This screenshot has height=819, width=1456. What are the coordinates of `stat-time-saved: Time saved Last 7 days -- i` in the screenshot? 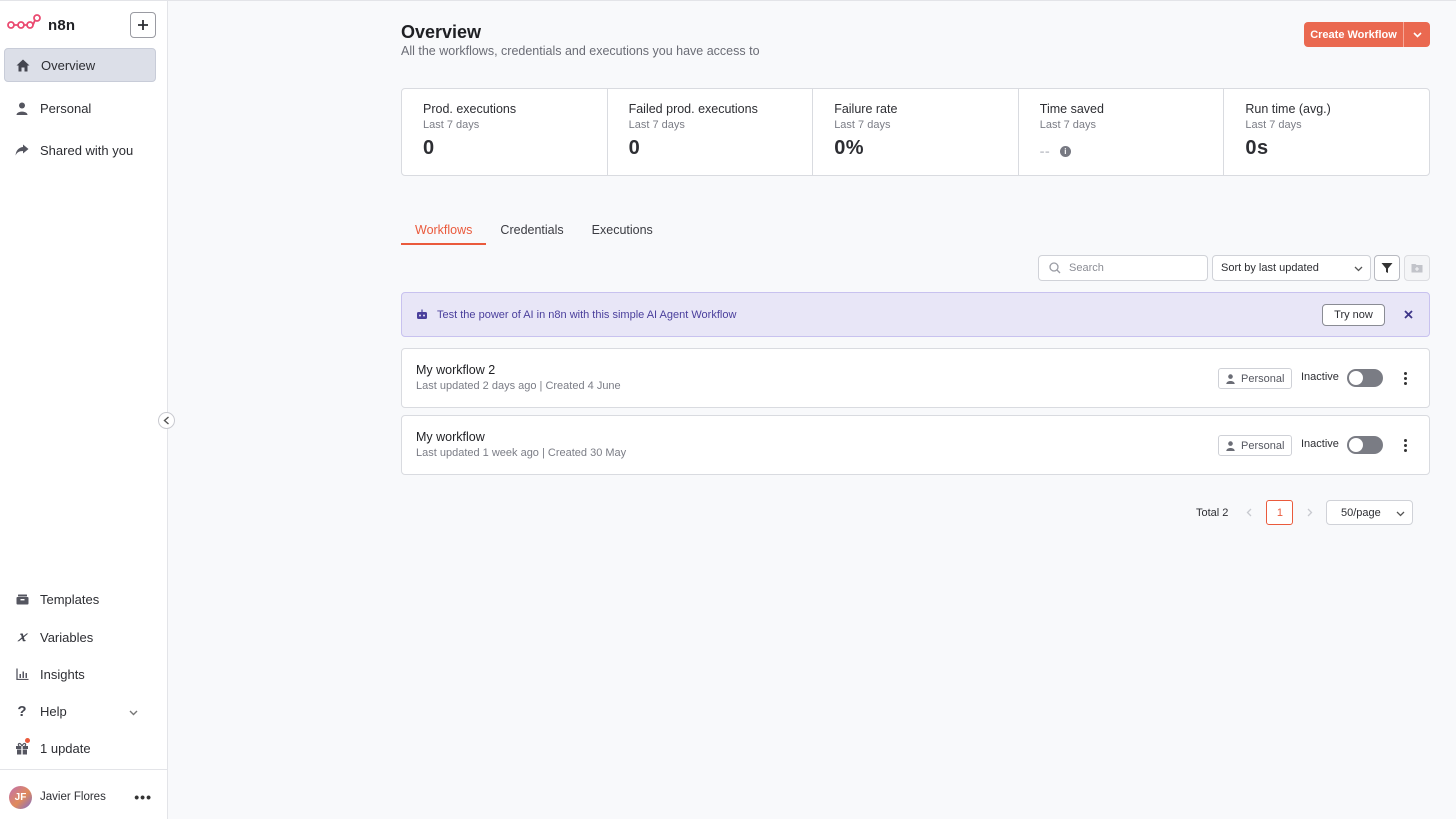 It's located at (1122, 132).